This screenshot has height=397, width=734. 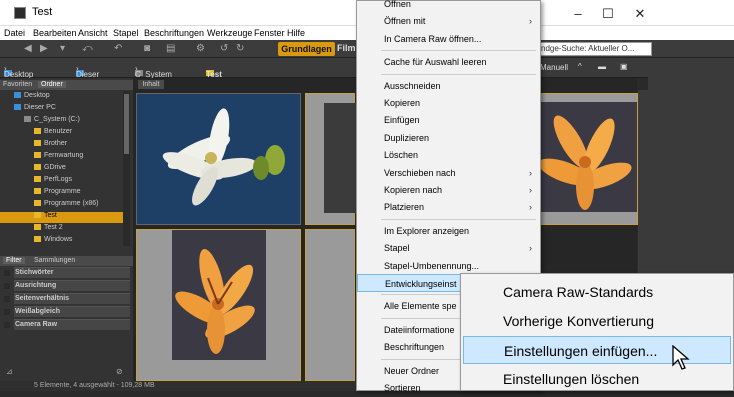 What do you see at coordinates (55, 33) in the screenshot?
I see `menu-bearbeiten: Bearbeiten` at bounding box center [55, 33].